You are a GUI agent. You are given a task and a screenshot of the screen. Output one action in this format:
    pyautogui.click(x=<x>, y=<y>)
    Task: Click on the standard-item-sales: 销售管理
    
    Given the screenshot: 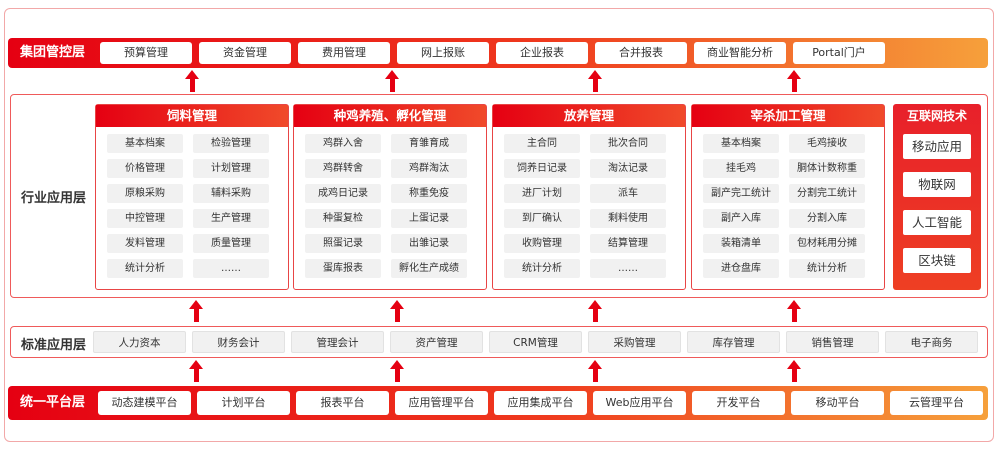 What is the action you would take?
    pyautogui.click(x=832, y=342)
    